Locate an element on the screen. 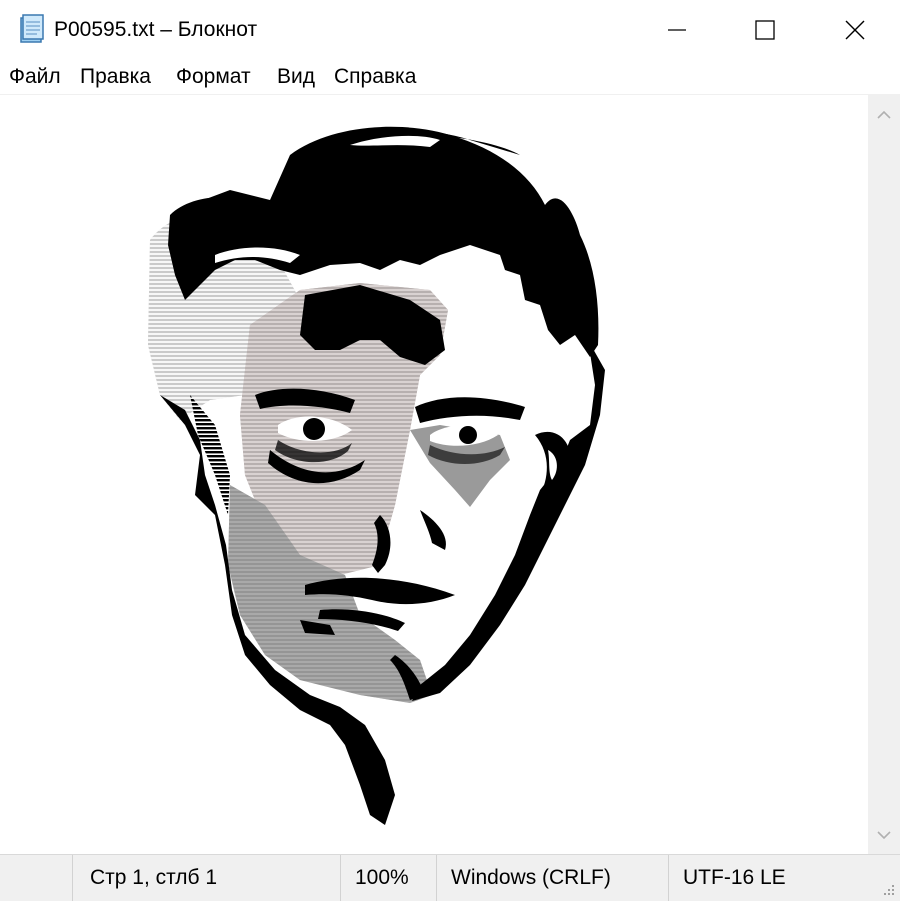  menu-file: Файл is located at coordinates (35, 77).